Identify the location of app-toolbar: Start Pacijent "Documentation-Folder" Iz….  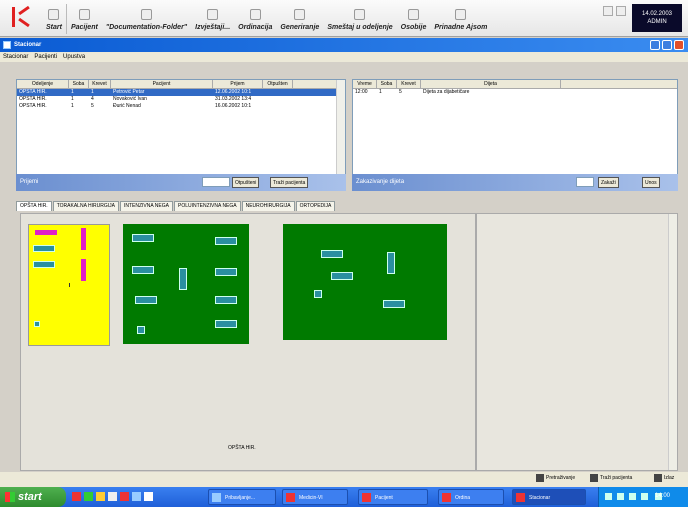
(344, 18).